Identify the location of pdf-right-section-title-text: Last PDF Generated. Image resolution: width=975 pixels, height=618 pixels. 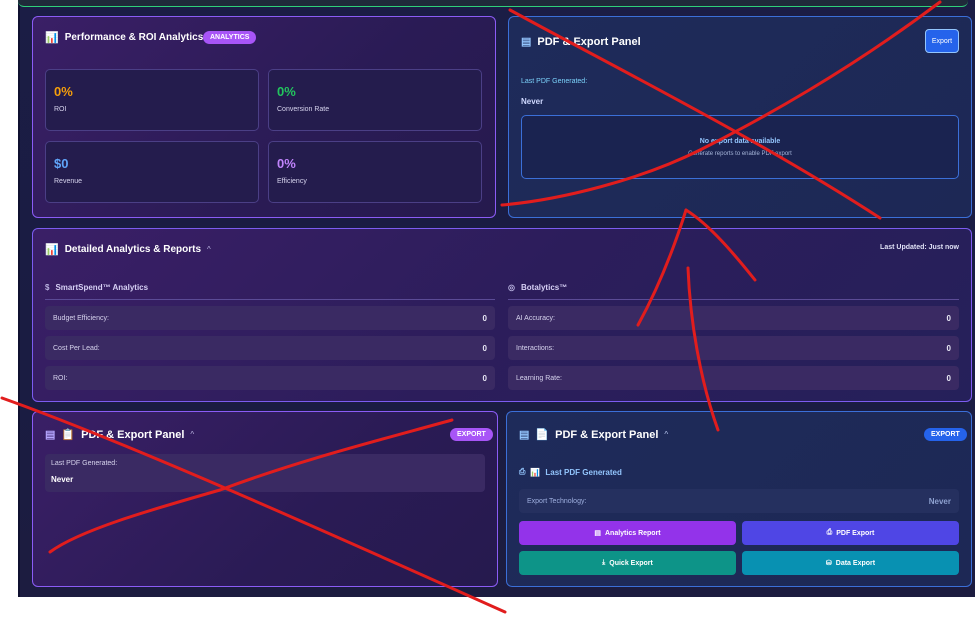
(583, 472).